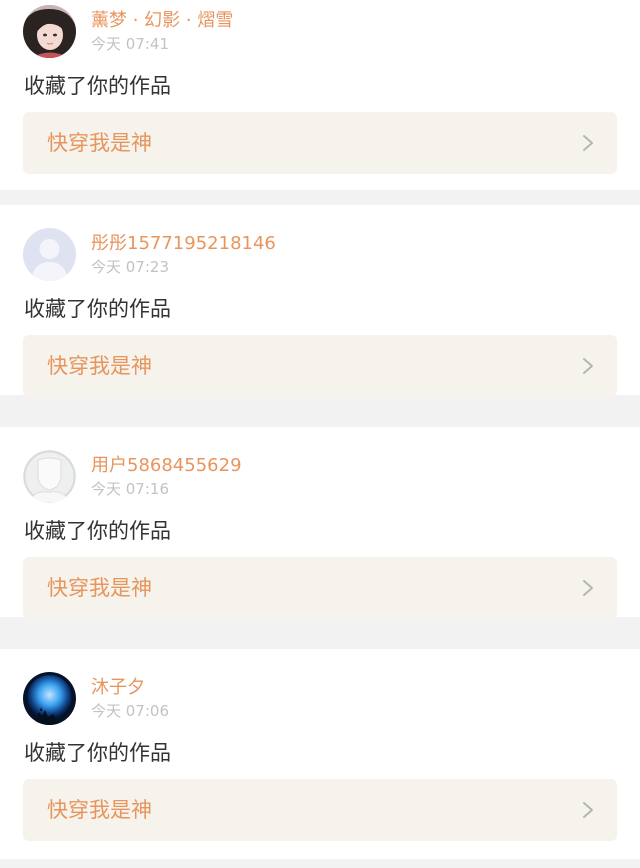 The width and height of the screenshot is (640, 868). Describe the element at coordinates (49, 698) in the screenshot. I see `moon-night-avatar` at that location.